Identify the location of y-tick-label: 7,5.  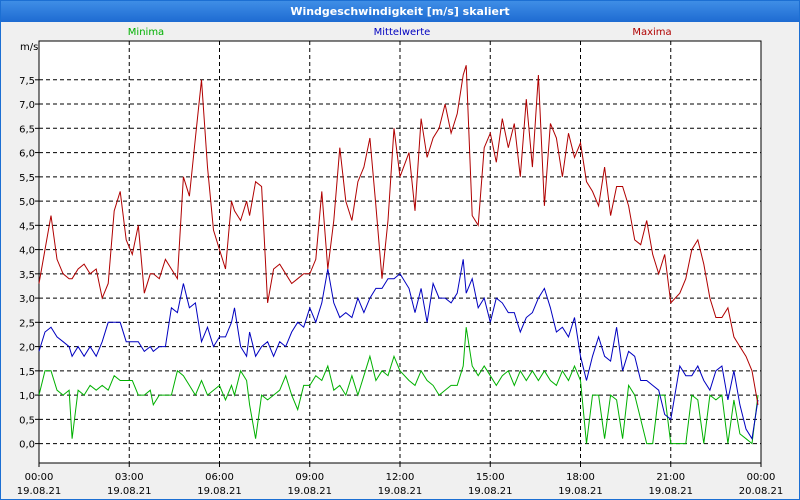
(27, 81).